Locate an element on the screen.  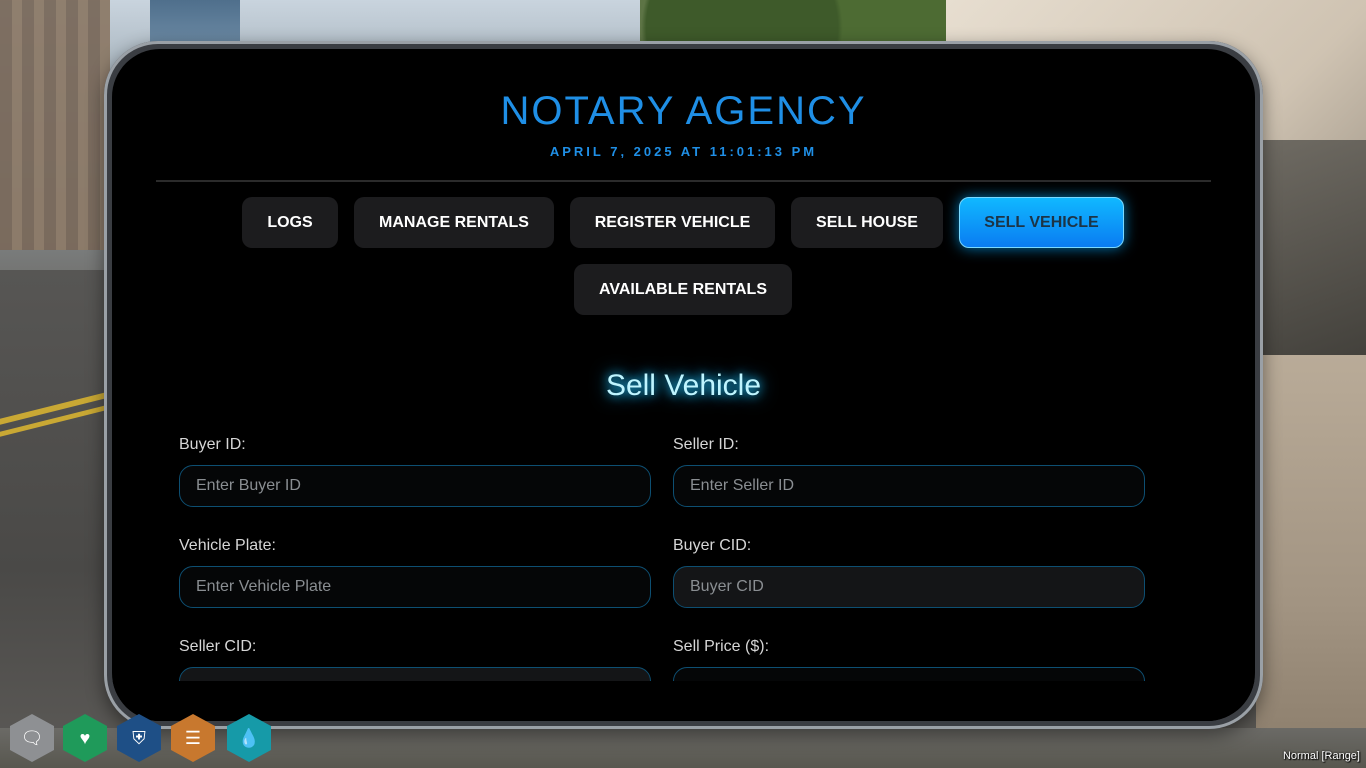
vehicle-plate-input is located at coordinates (415, 587).